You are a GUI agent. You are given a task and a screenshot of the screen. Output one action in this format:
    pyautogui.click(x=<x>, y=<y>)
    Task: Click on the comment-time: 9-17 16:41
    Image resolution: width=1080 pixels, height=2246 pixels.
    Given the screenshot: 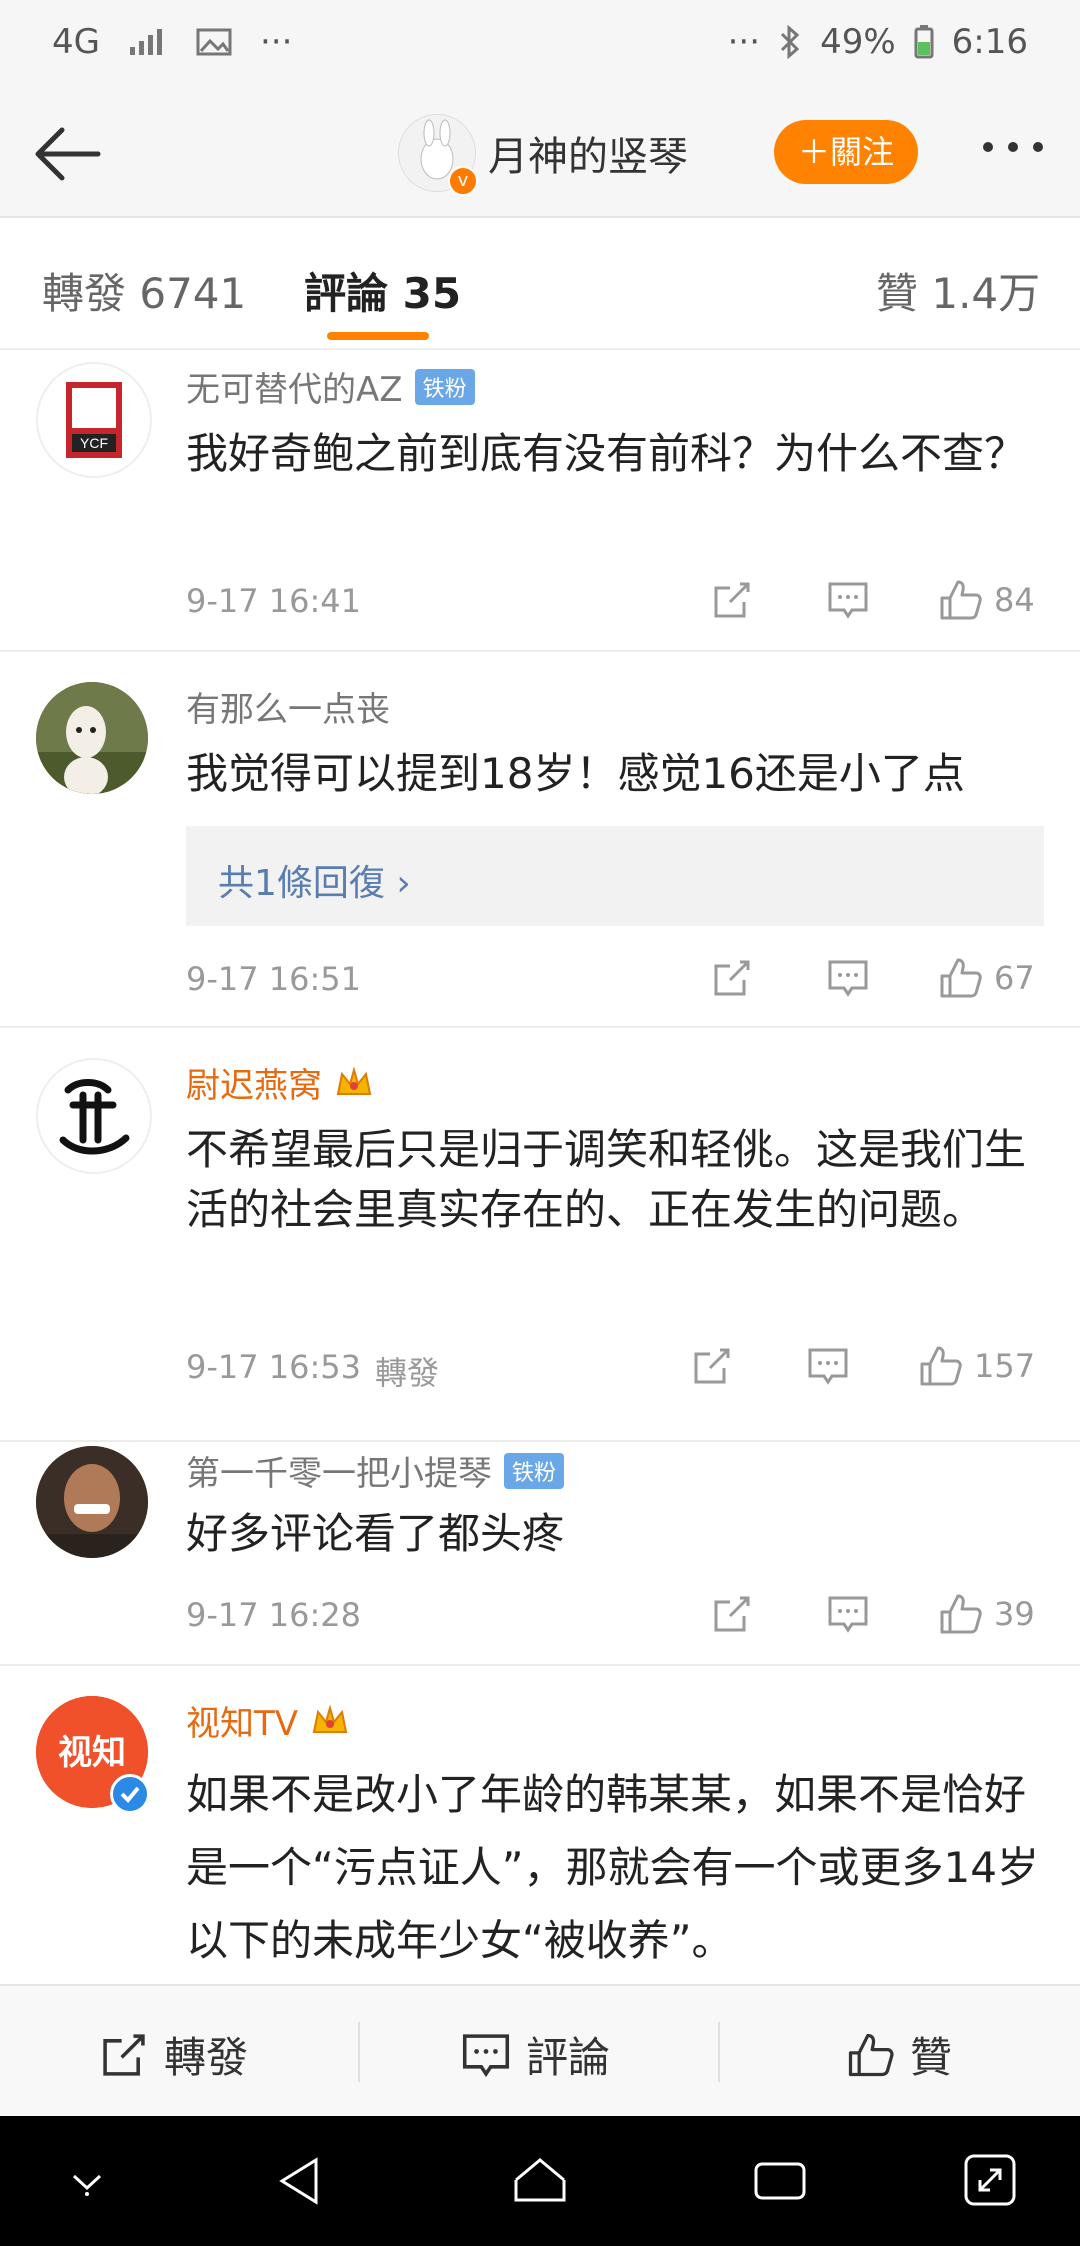 What is the action you would take?
    pyautogui.click(x=274, y=601)
    